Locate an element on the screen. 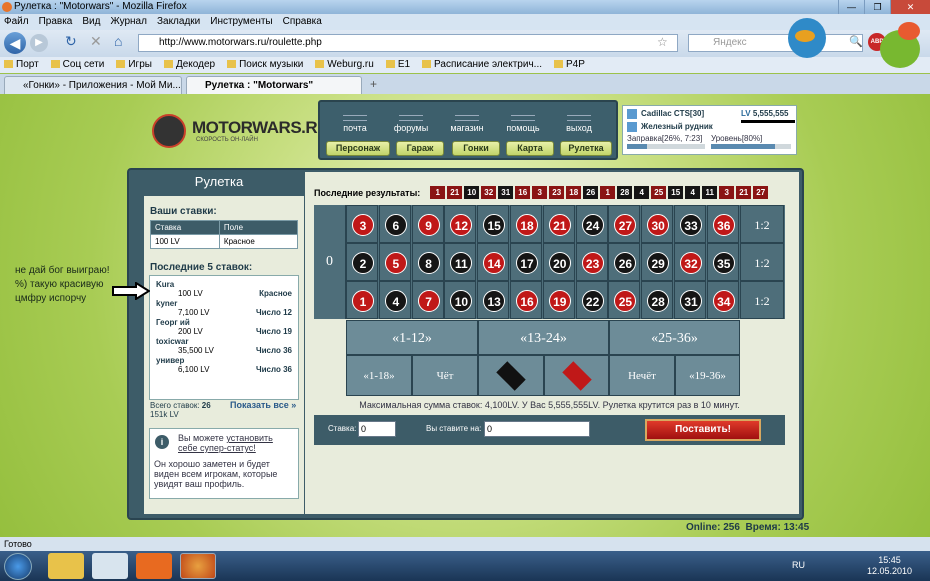 The image size is (930, 581). nav-shop: магазин is located at coordinates (467, 124).